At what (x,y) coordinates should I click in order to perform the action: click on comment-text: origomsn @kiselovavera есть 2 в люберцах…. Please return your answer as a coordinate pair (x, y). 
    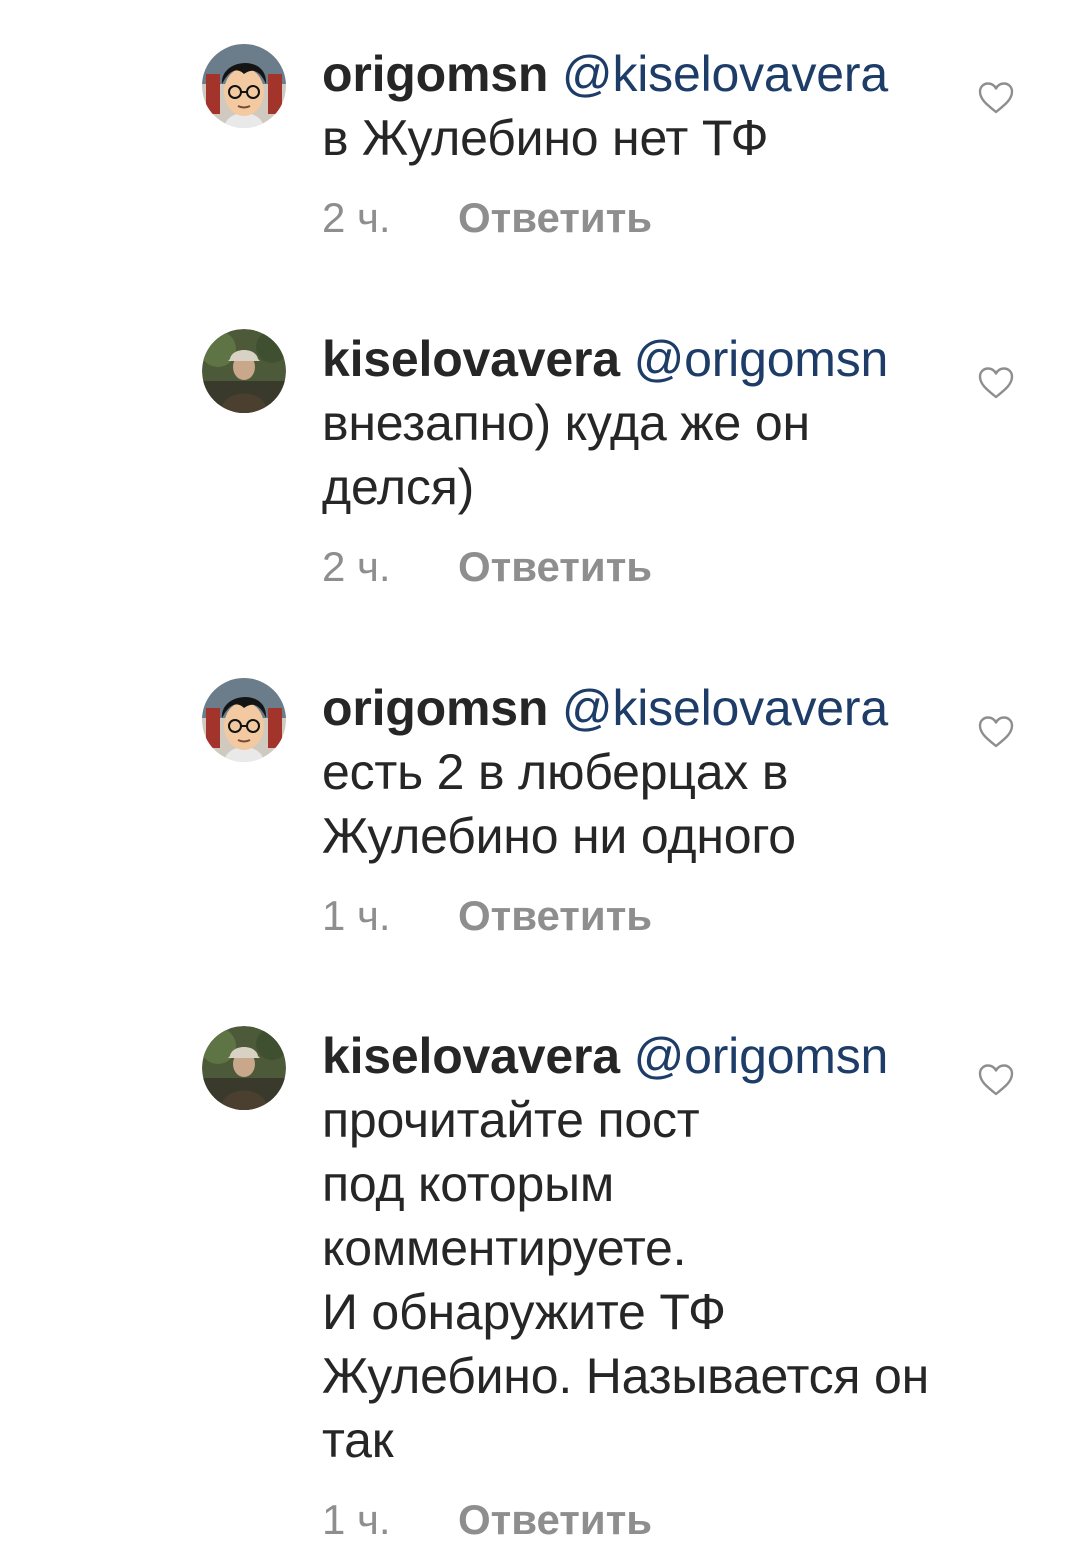
    Looking at the image, I should click on (632, 772).